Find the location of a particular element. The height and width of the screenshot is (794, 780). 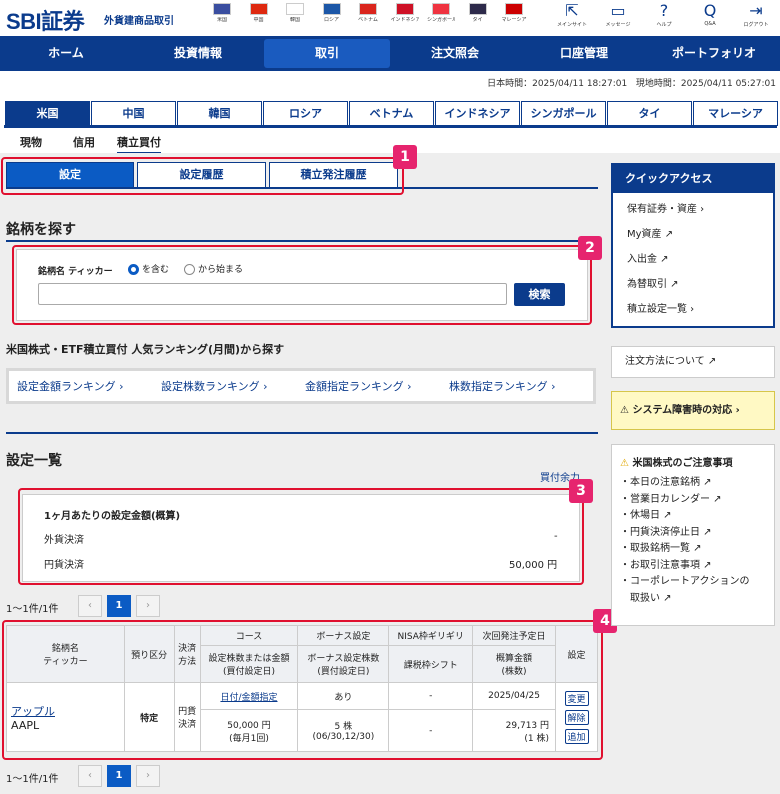

icon-label: ヘルプ is located at coordinates (664, 25).